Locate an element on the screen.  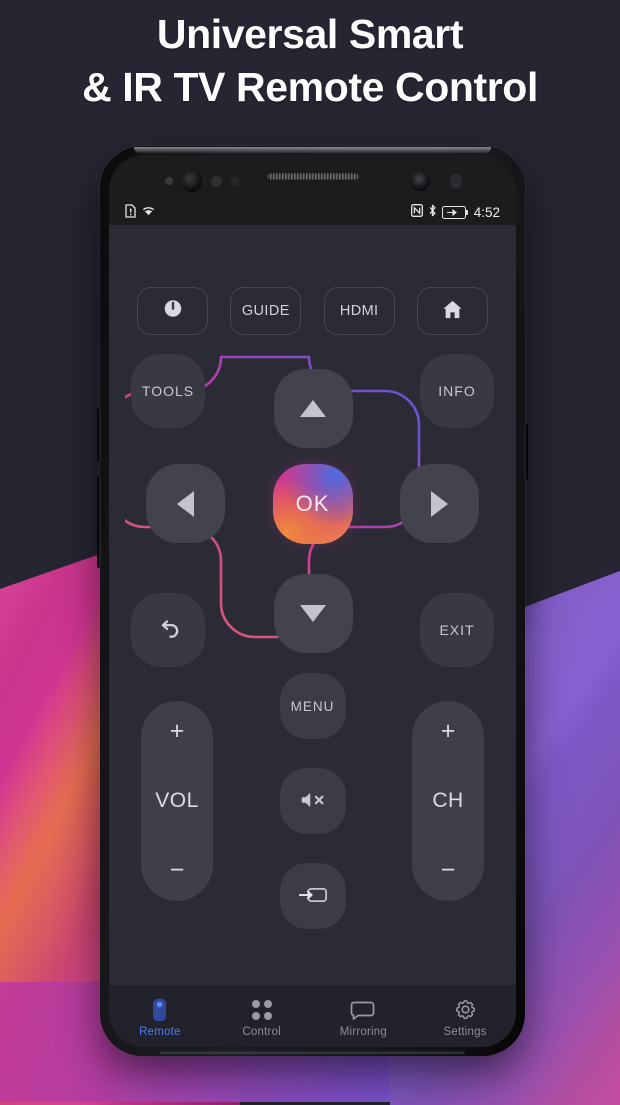
home-button is located at coordinates (452, 311).